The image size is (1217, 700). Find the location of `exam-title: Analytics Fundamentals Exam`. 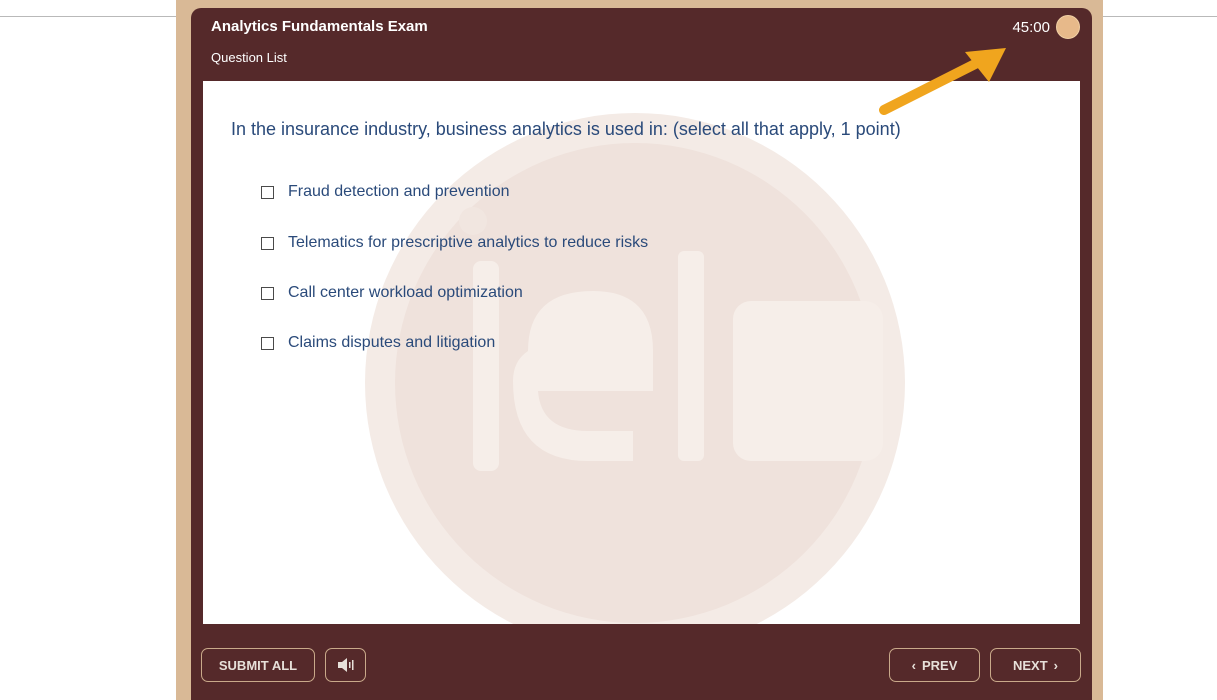

exam-title: Analytics Fundamentals Exam is located at coordinates (319, 26).